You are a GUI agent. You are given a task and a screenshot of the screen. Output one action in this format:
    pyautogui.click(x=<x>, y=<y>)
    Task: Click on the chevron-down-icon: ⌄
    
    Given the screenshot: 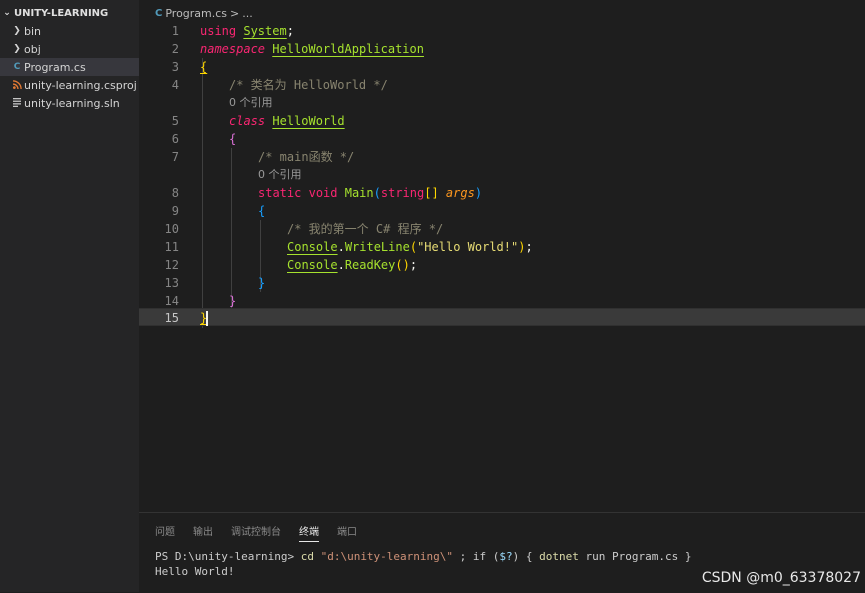 What is the action you would take?
    pyautogui.click(x=7, y=13)
    